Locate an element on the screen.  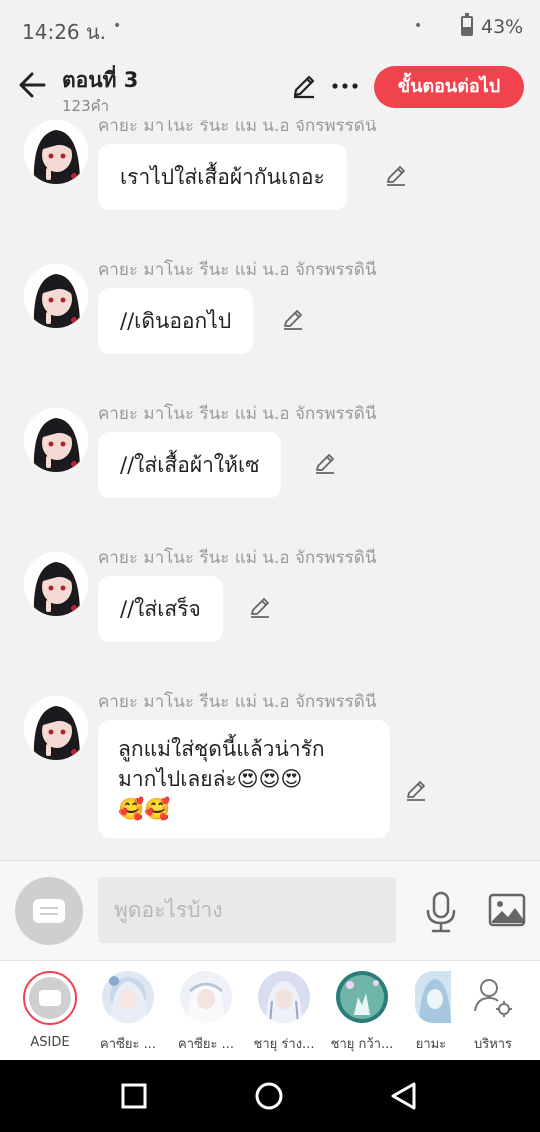
settings-user-icon is located at coordinates (493, 997).